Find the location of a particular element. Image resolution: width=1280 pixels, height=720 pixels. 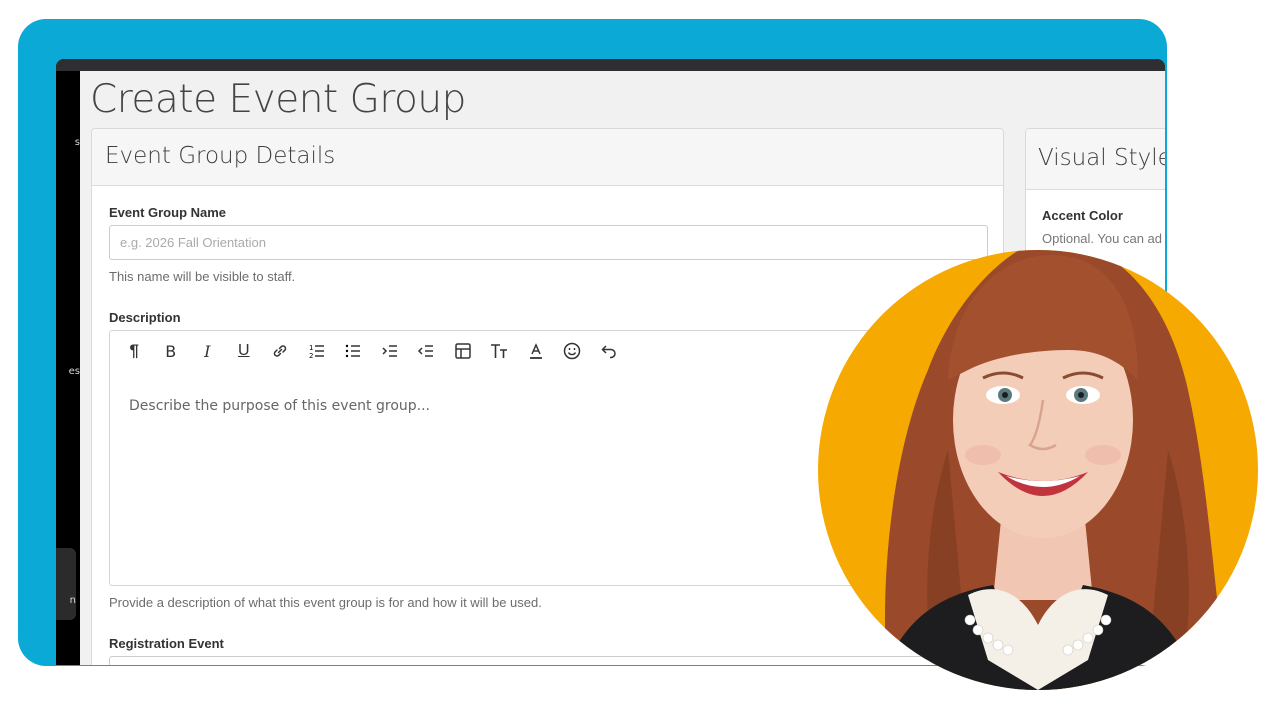

emoji-icon is located at coordinates (572, 351).